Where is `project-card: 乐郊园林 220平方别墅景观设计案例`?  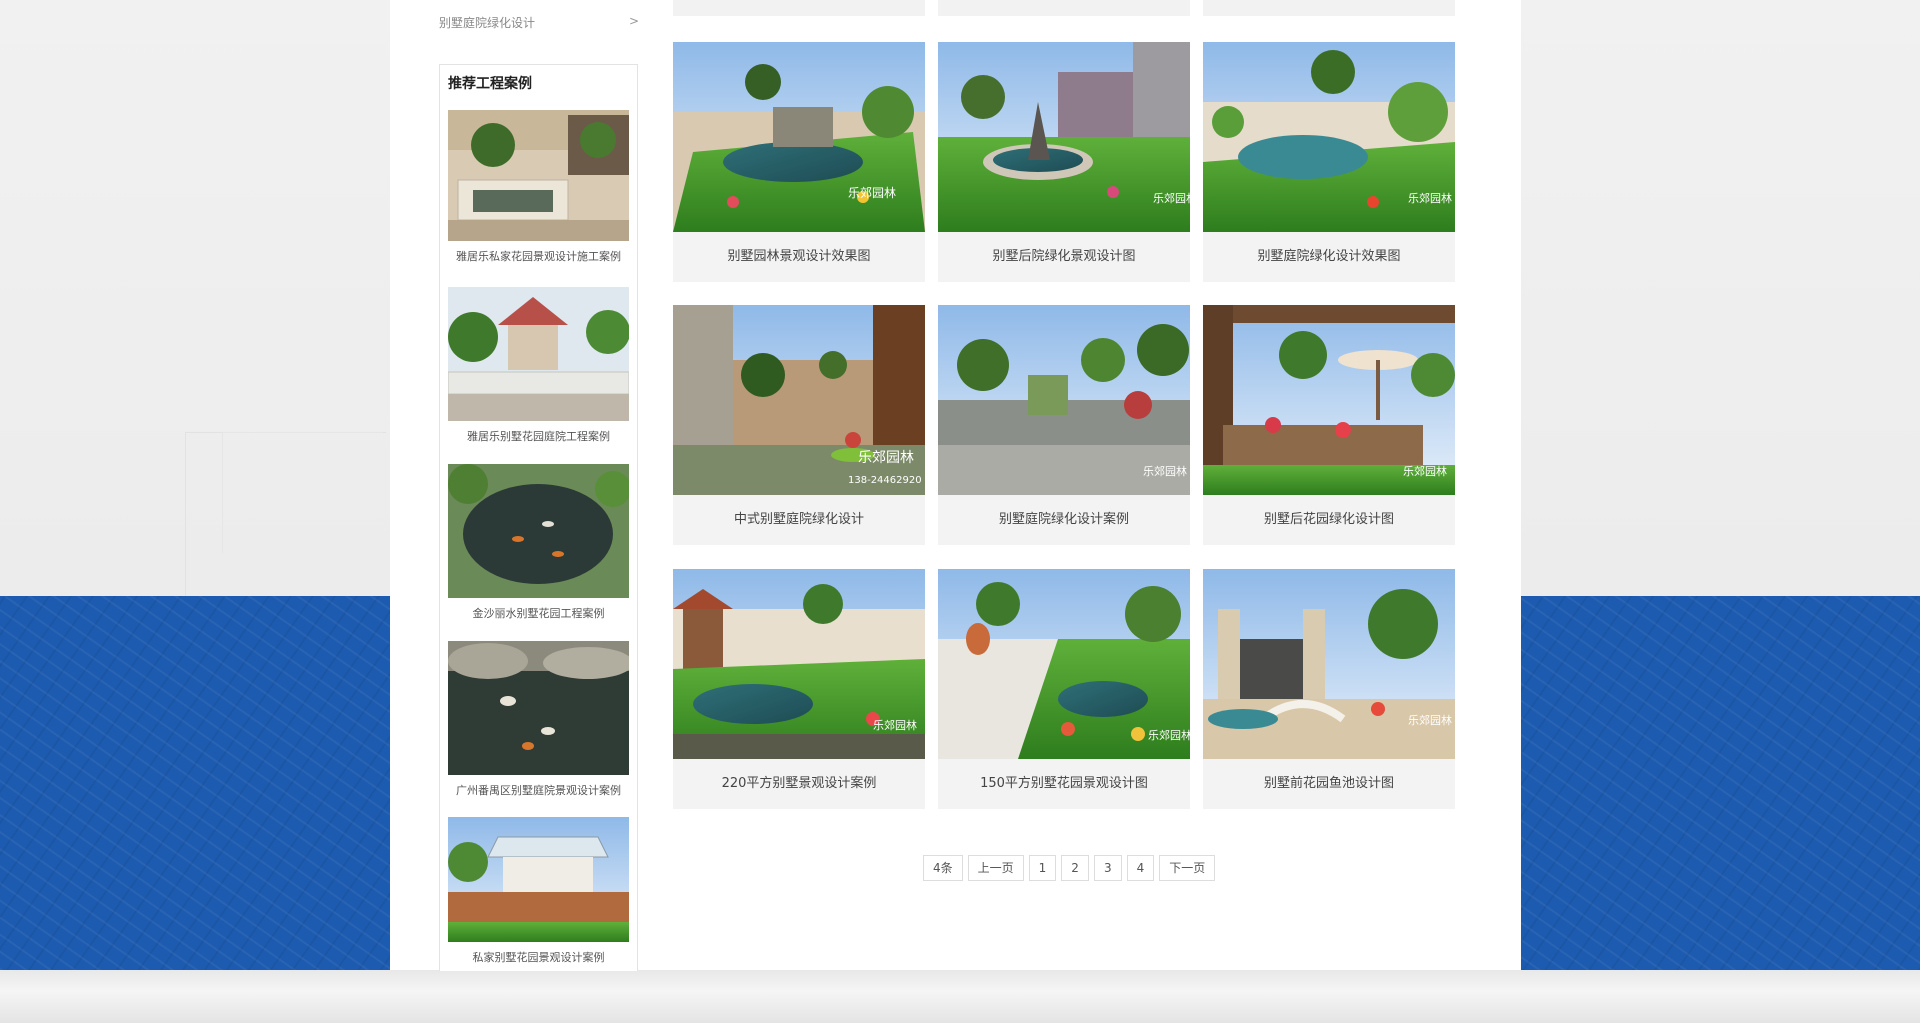
project-card: 乐郊园林 220平方别墅景观设计案例 is located at coordinates (799, 689).